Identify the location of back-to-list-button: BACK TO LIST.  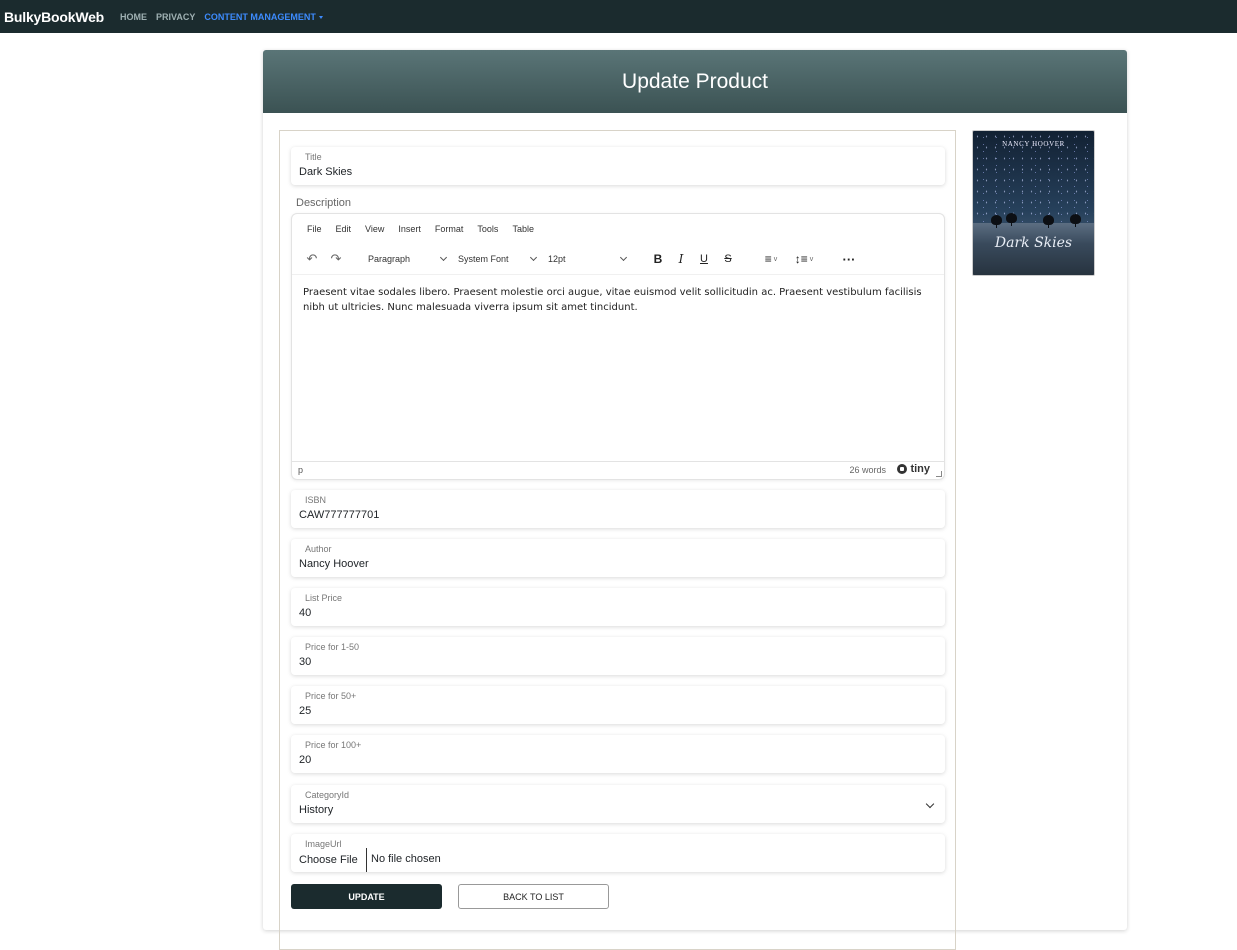
(533, 896).